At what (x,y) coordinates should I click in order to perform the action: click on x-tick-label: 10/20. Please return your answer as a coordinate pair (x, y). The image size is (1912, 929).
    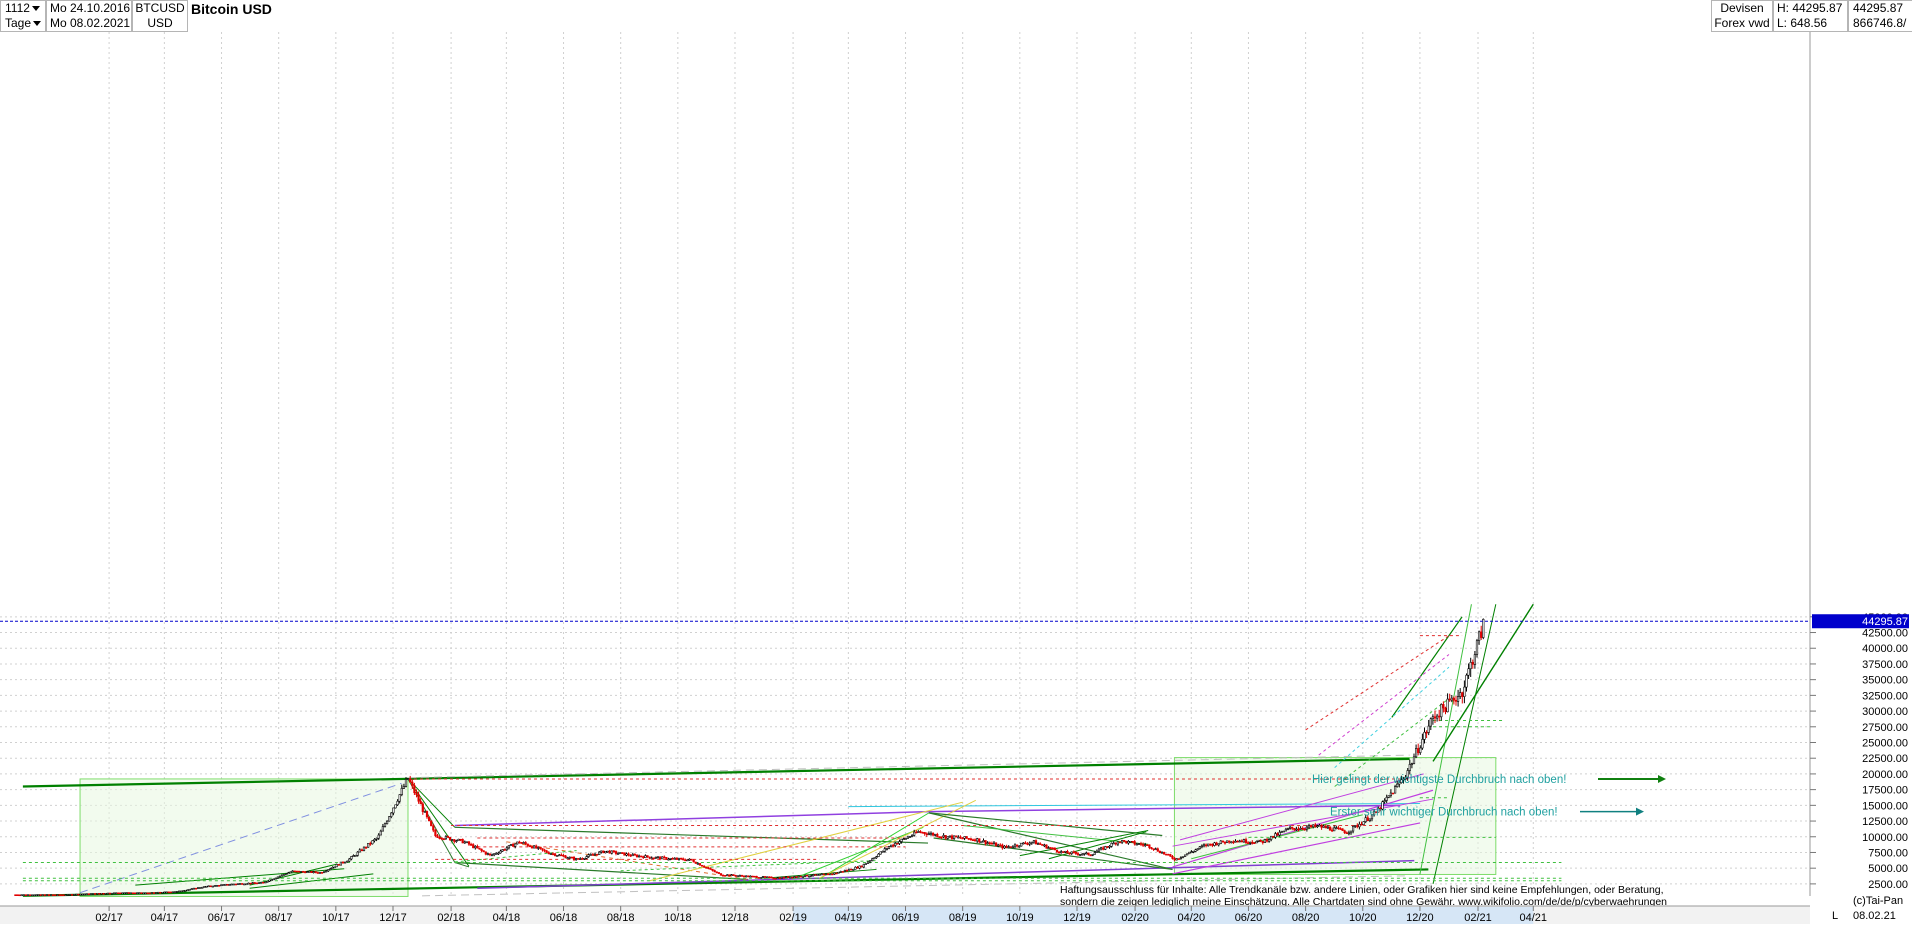
    Looking at the image, I should click on (1363, 918).